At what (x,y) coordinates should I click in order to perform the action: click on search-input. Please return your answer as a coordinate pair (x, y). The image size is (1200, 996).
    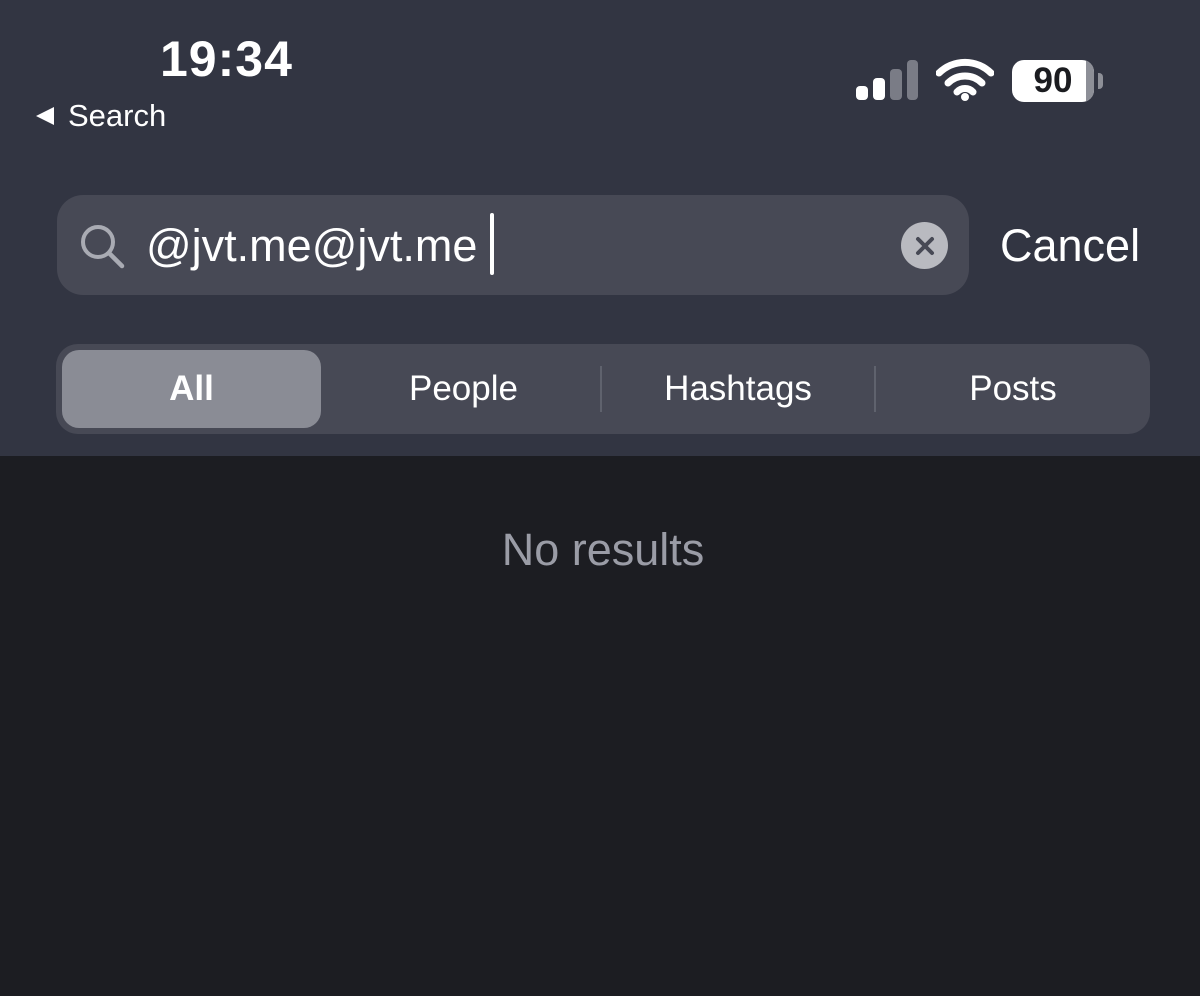
    Looking at the image, I should click on (516, 246).